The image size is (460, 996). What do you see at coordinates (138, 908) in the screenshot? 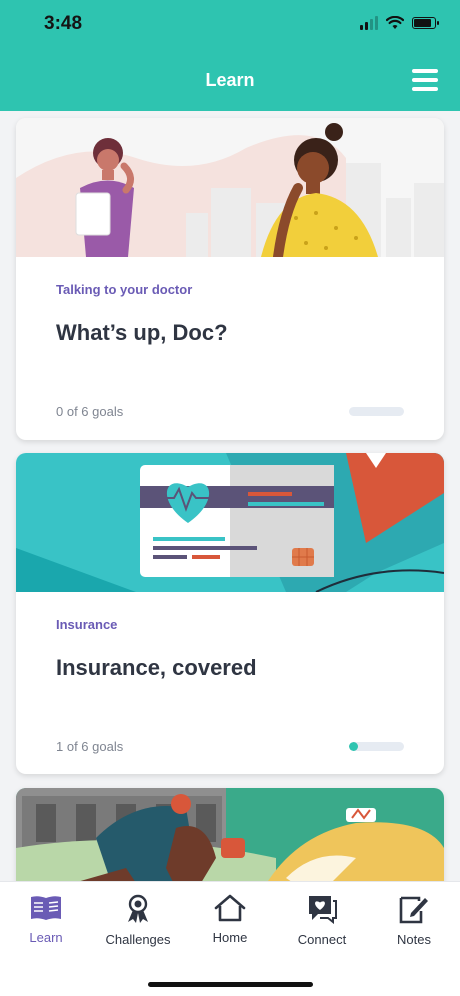
I see `ribbon-icon` at bounding box center [138, 908].